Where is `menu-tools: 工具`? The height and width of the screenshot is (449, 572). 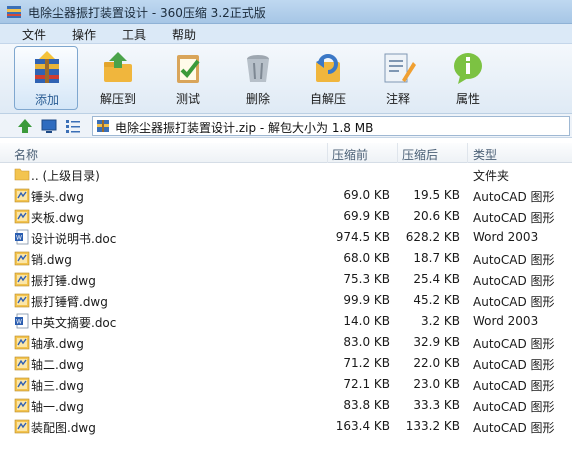 menu-tools: 工具 is located at coordinates (134, 34).